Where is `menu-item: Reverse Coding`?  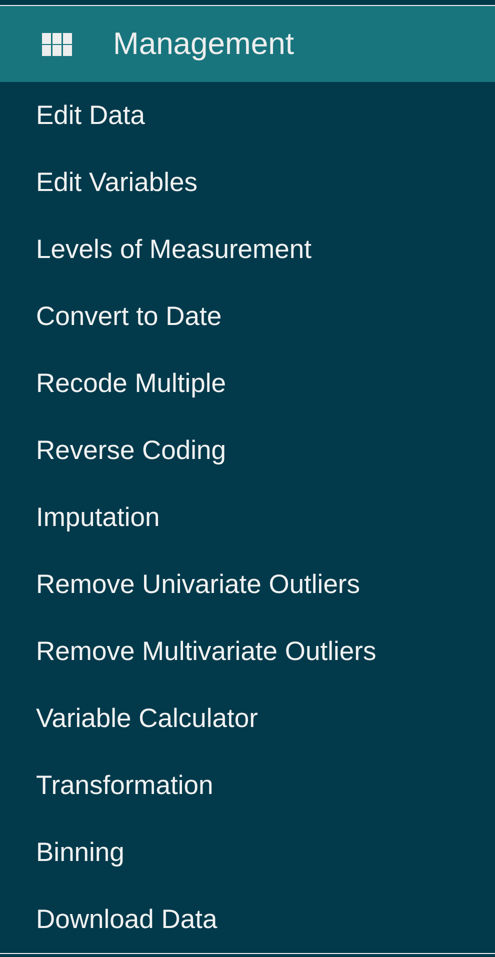 menu-item: Reverse Coding is located at coordinates (247, 450).